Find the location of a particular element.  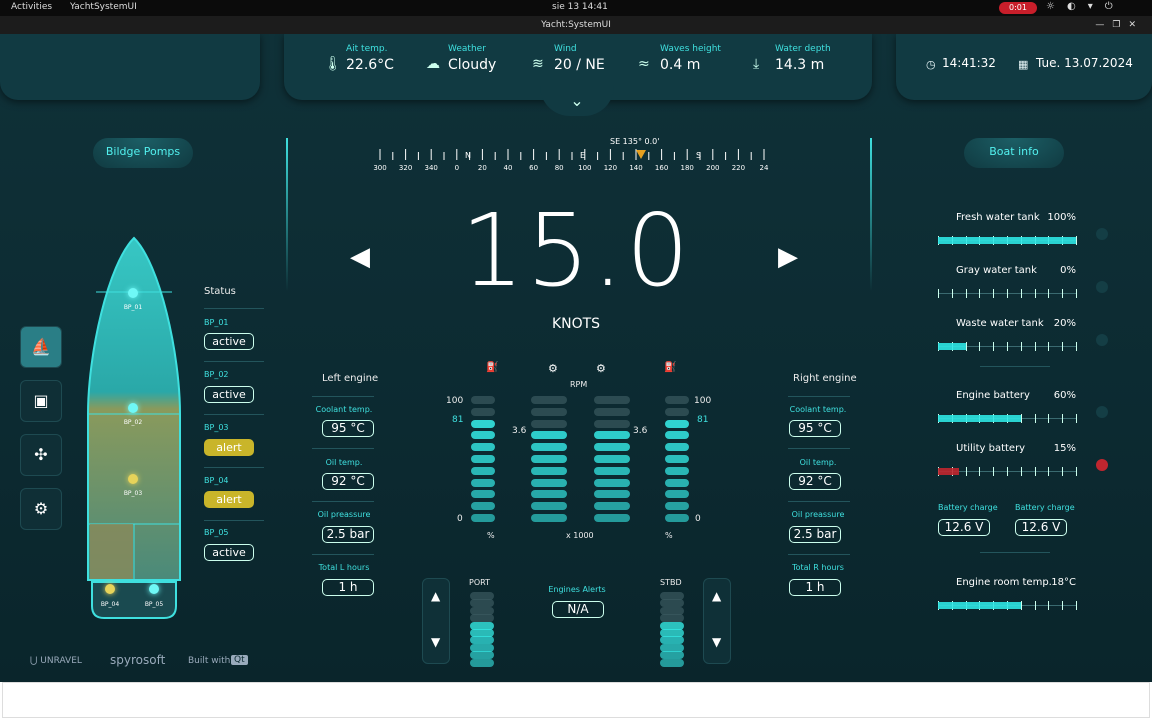

tank-label: Gray water tank is located at coordinates (996, 270).